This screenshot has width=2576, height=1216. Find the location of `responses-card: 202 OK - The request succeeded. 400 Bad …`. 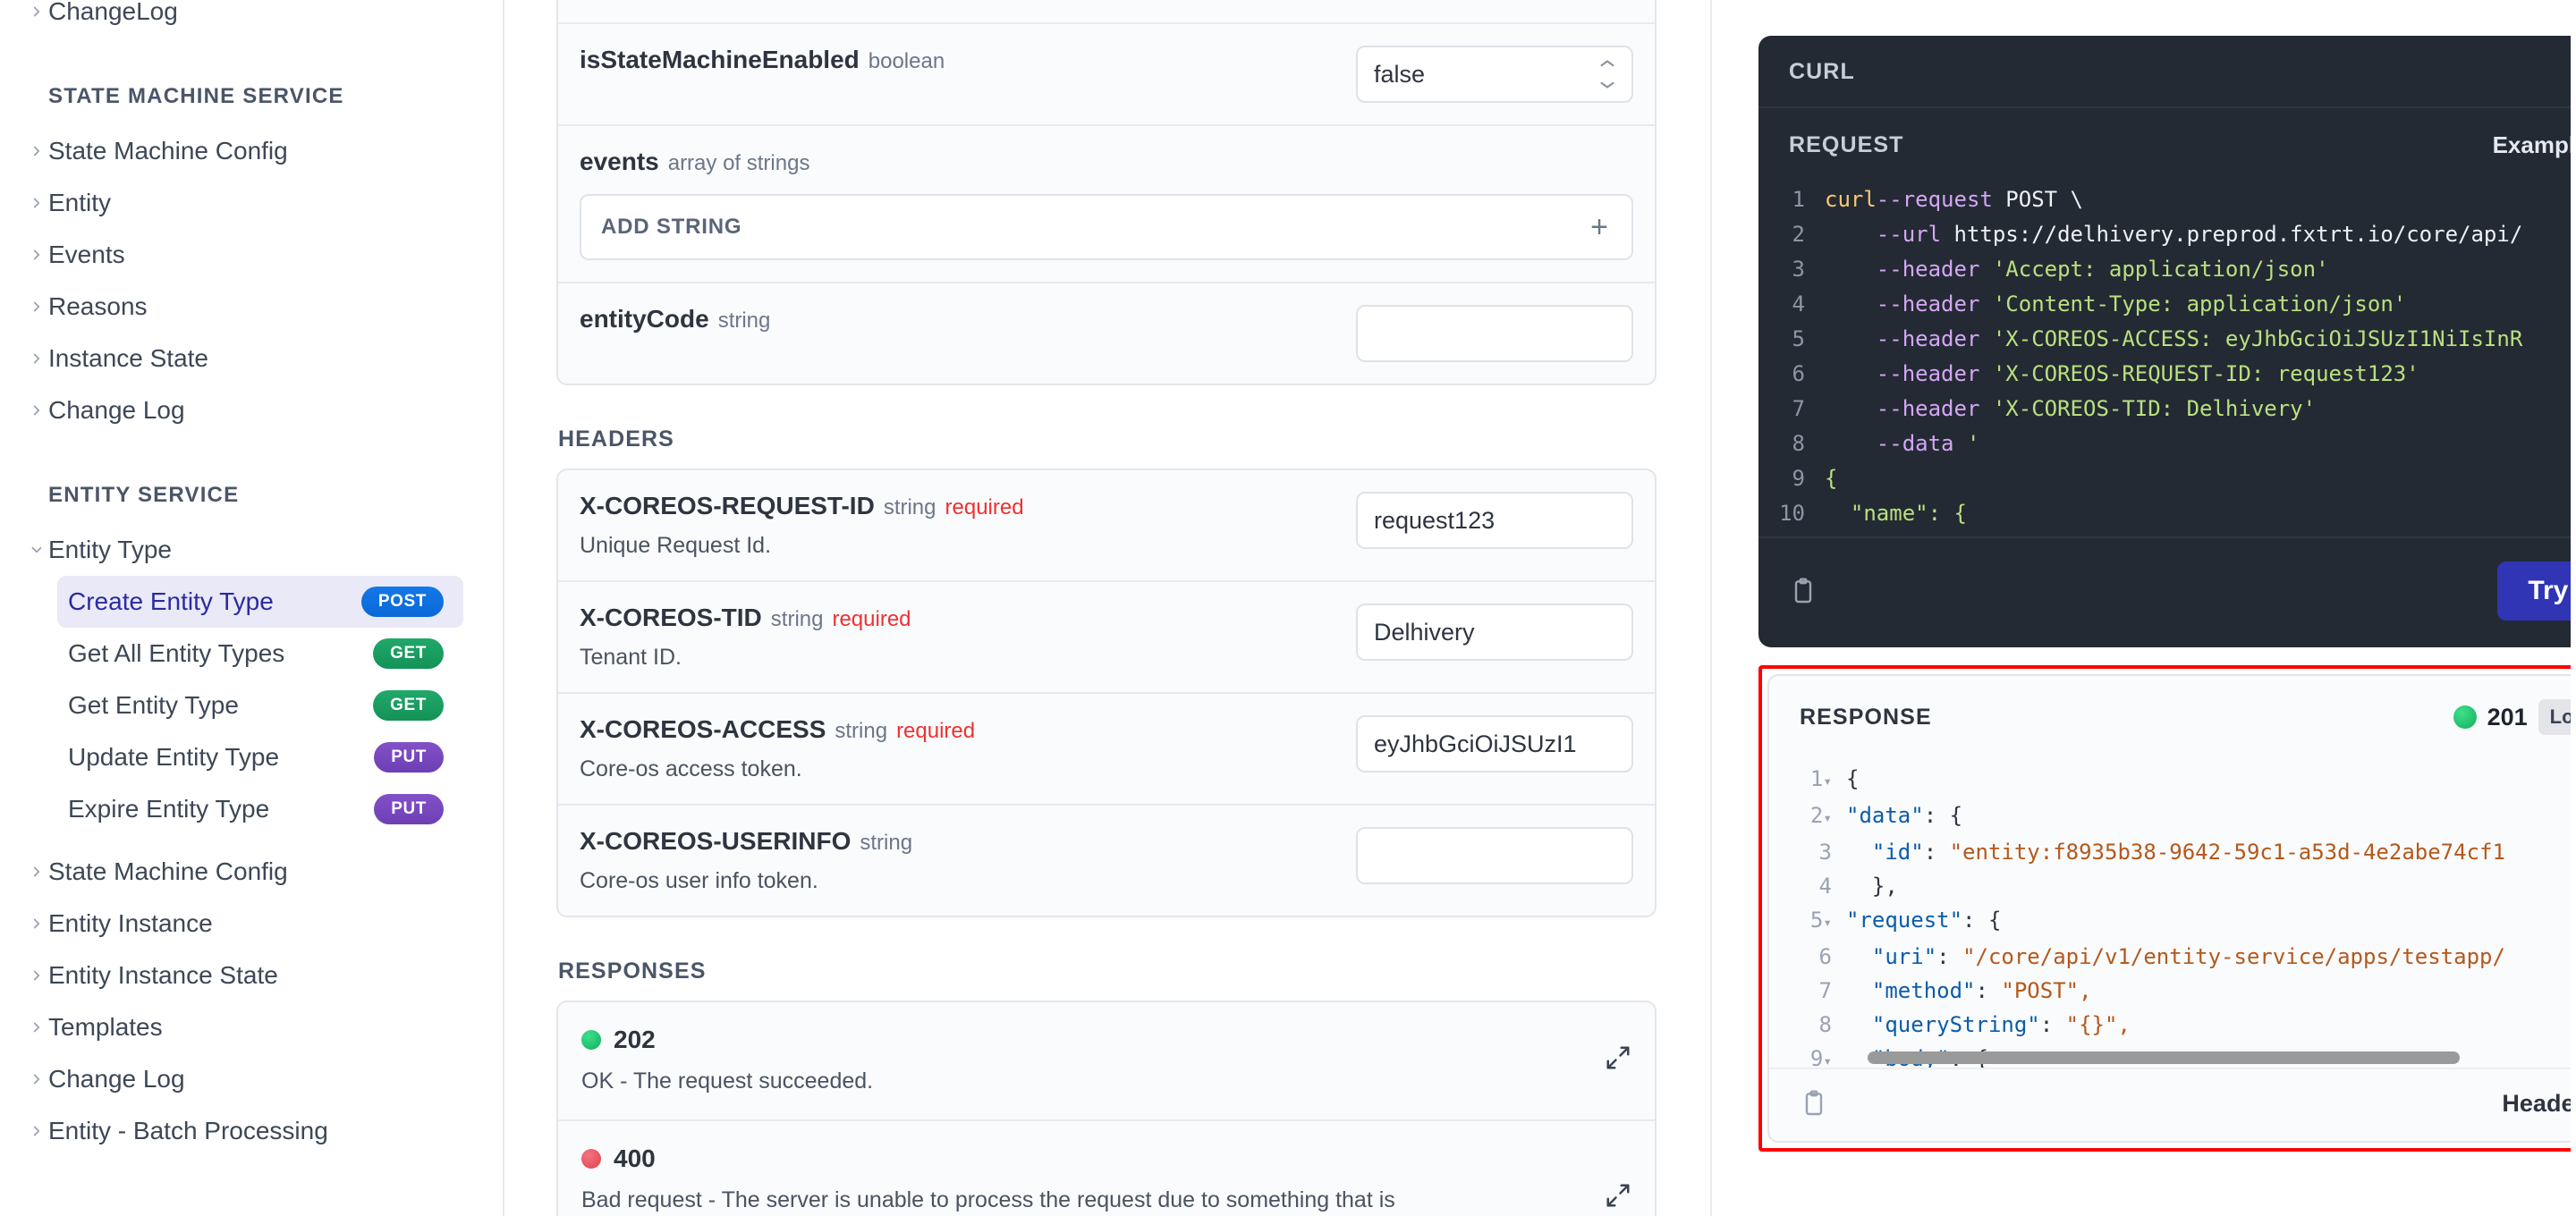

responses-card: 202 OK - The request succeeded. 400 Bad … is located at coordinates (1106, 1108).